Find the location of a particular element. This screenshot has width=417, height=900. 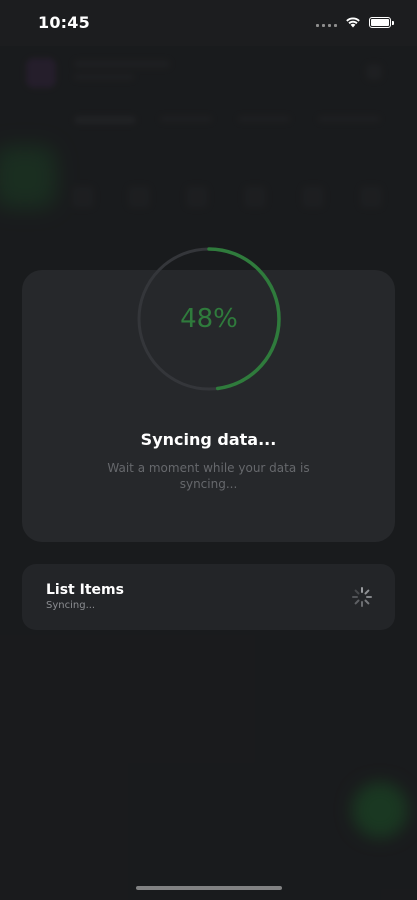

progress-percent: 48% is located at coordinates (209, 319).